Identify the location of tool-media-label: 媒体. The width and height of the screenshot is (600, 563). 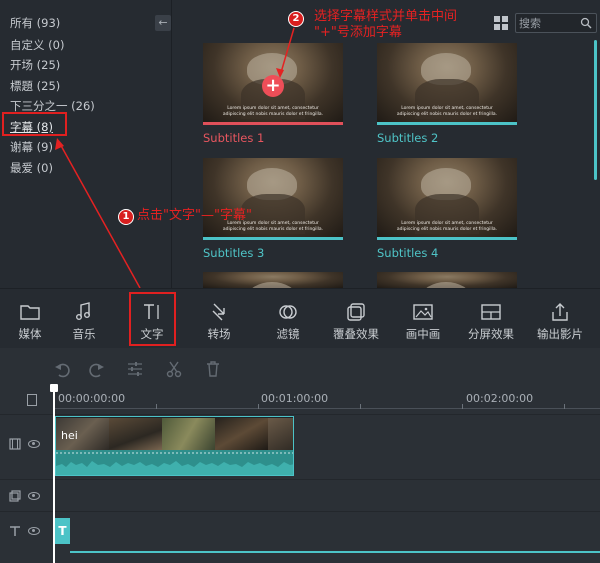
(30, 334).